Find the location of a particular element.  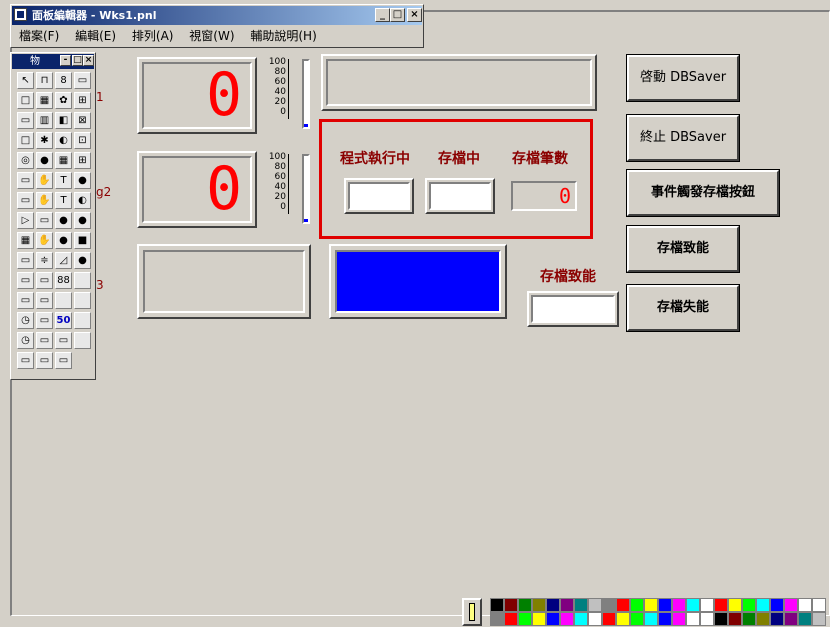

toolbox-maximize-button: □ is located at coordinates (77, 60).